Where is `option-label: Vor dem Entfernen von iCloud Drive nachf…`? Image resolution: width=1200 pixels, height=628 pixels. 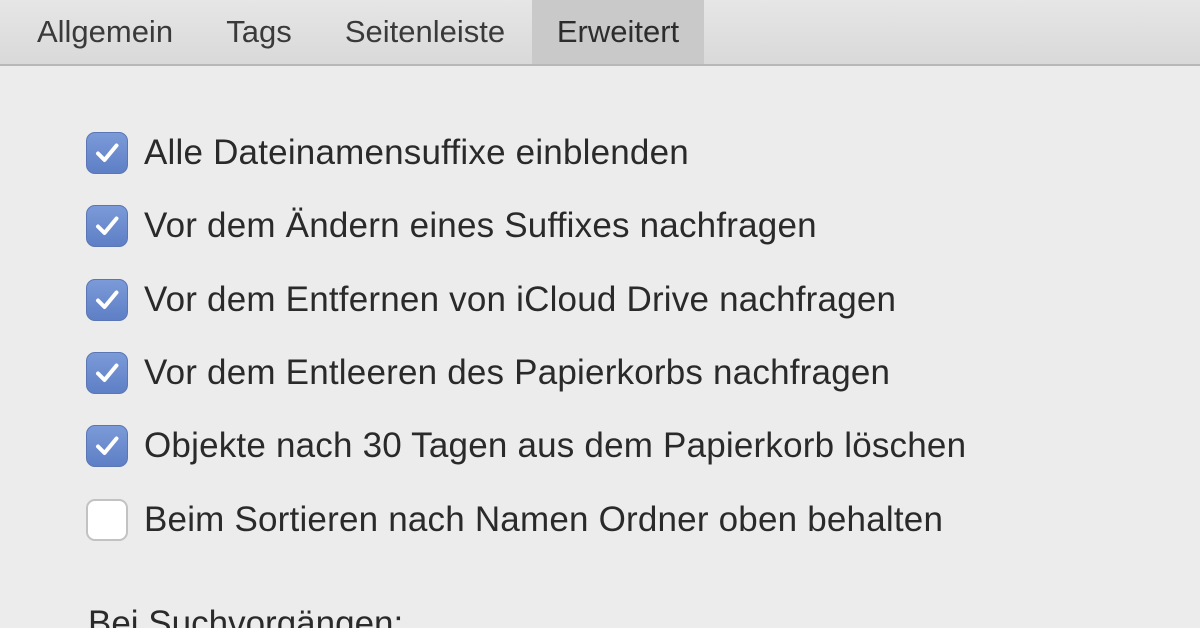 option-label: Vor dem Entfernen von iCloud Drive nachf… is located at coordinates (520, 299).